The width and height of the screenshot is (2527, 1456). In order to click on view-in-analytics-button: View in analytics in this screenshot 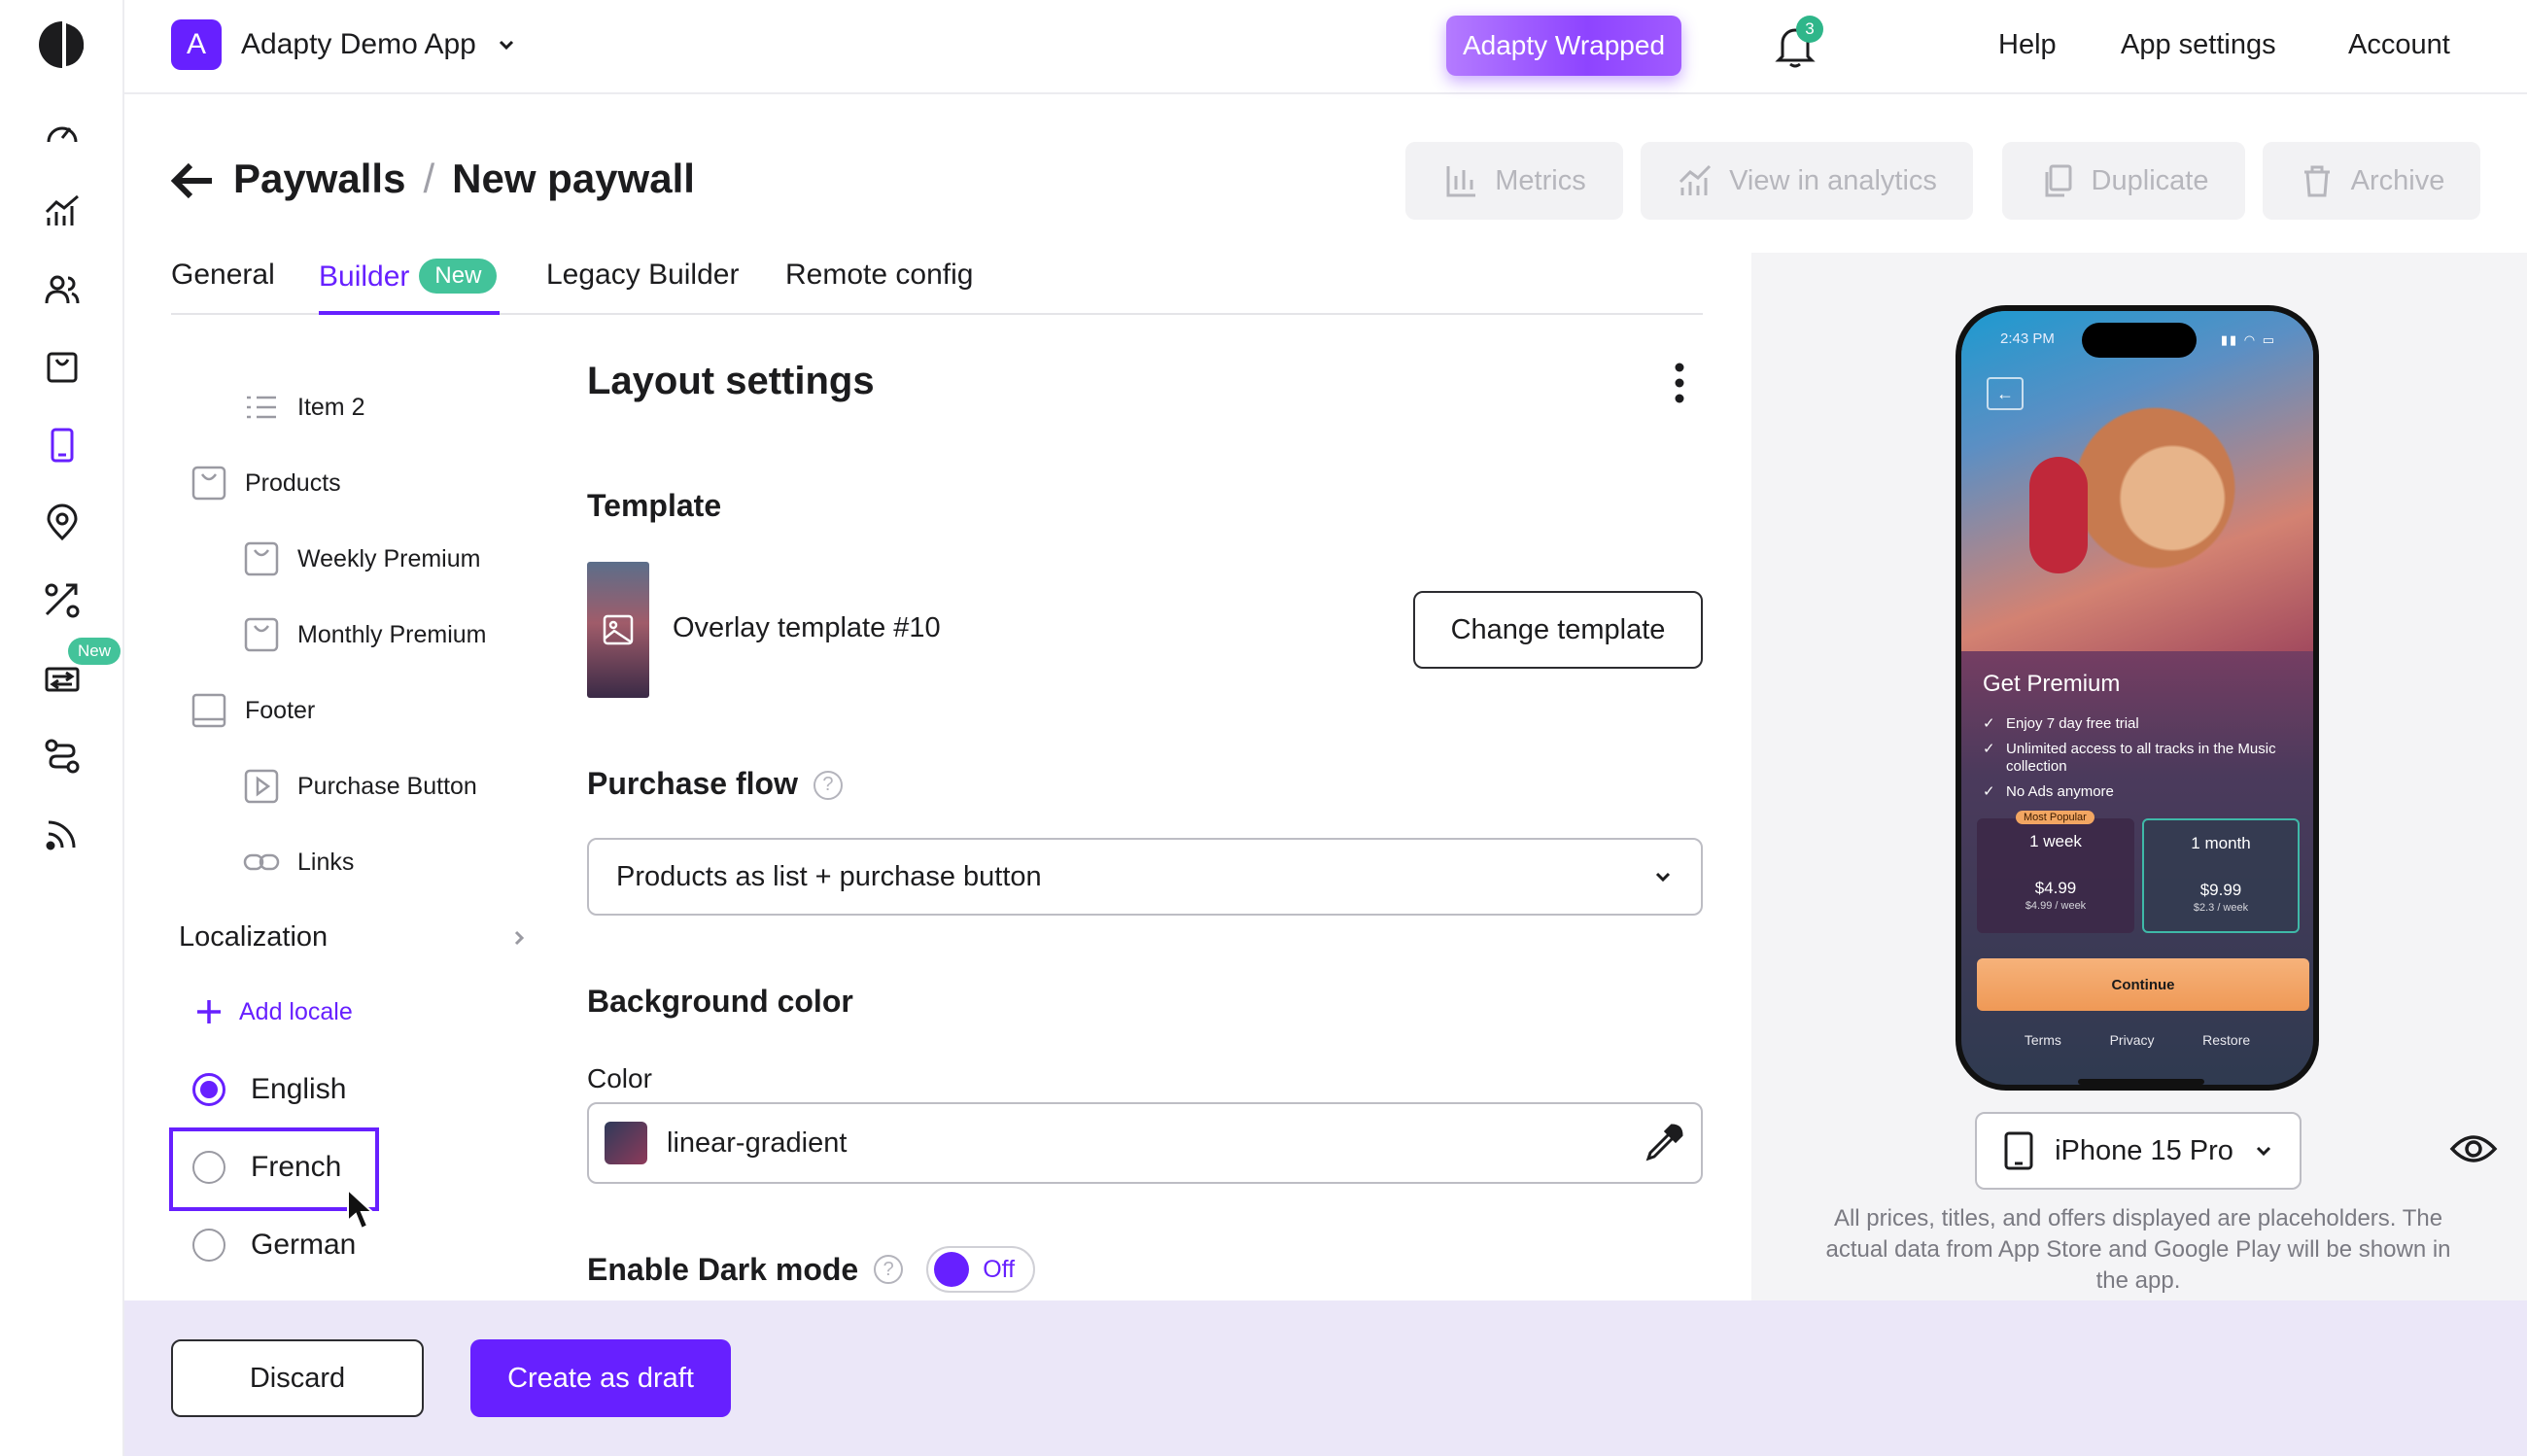, I will do `click(1807, 181)`.